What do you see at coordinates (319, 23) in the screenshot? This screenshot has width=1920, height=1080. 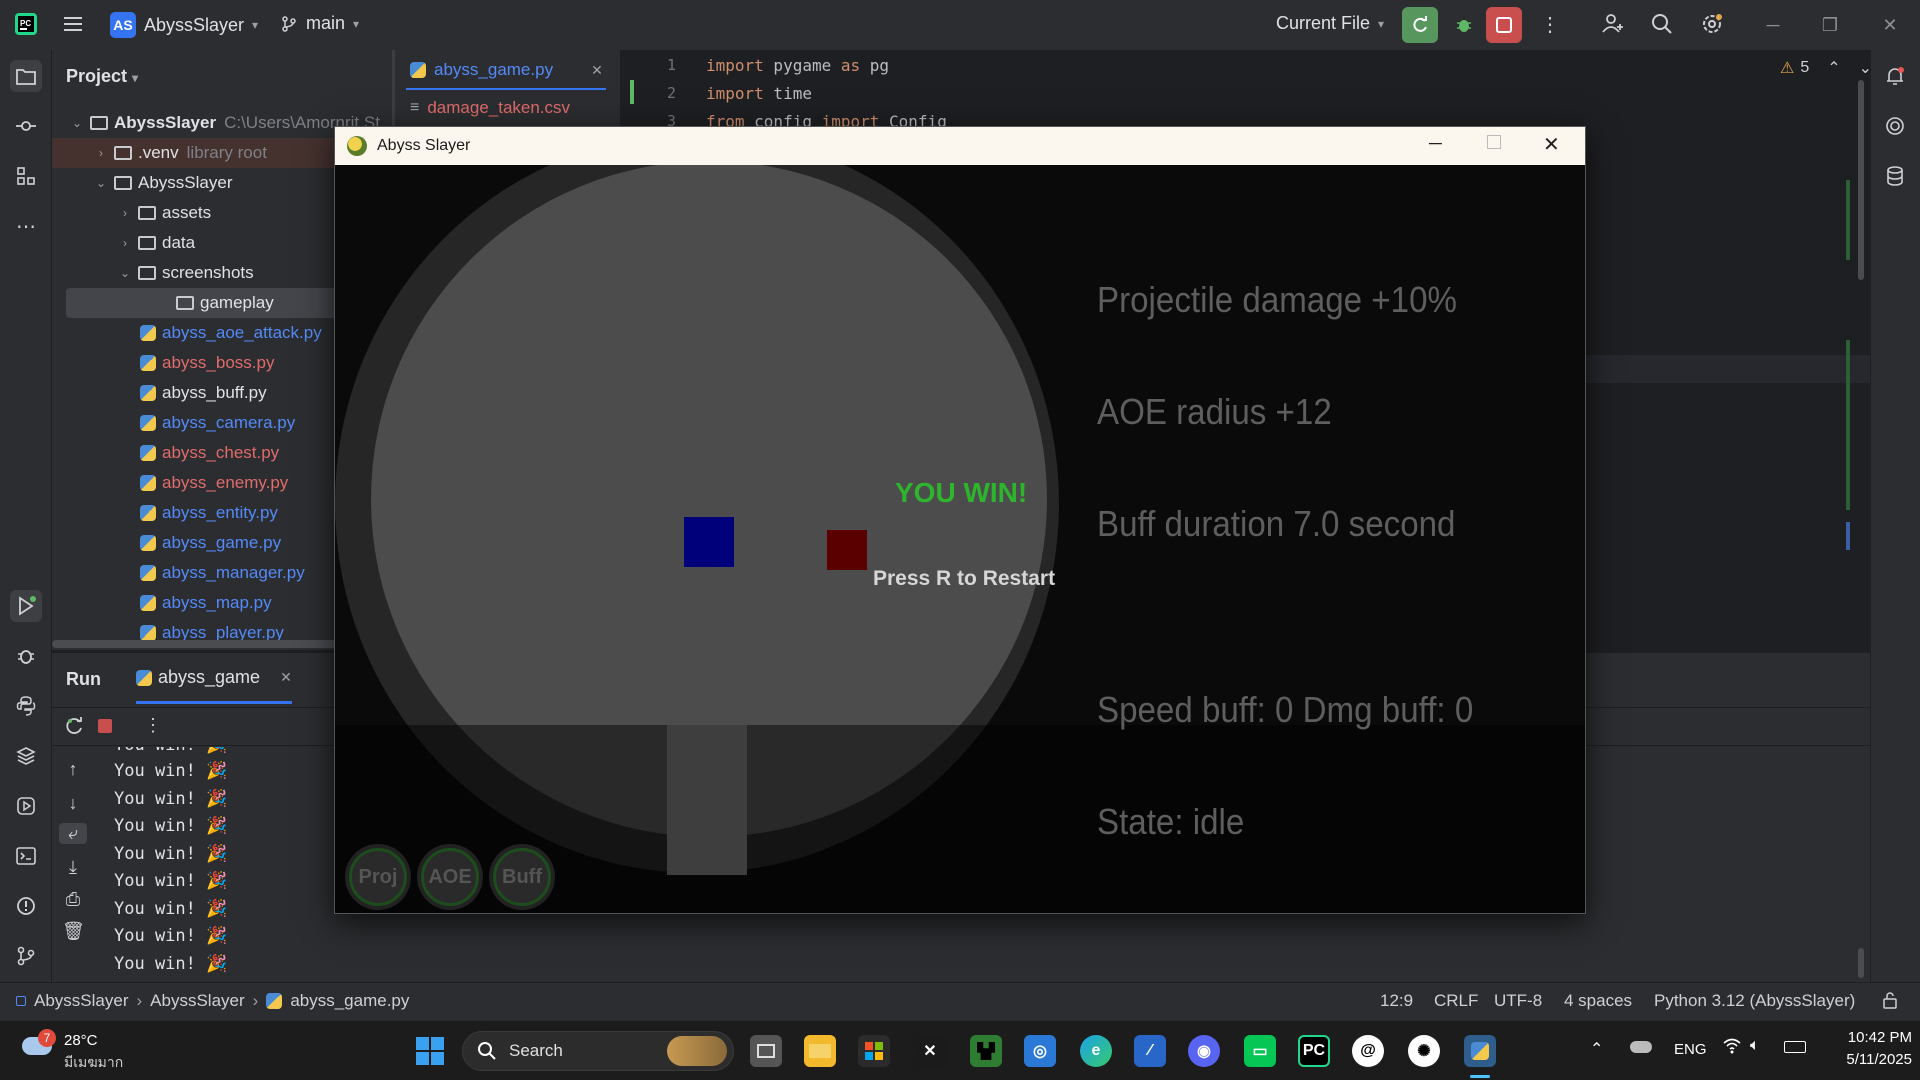 I see `vcs-branch-widget: main ▾` at bounding box center [319, 23].